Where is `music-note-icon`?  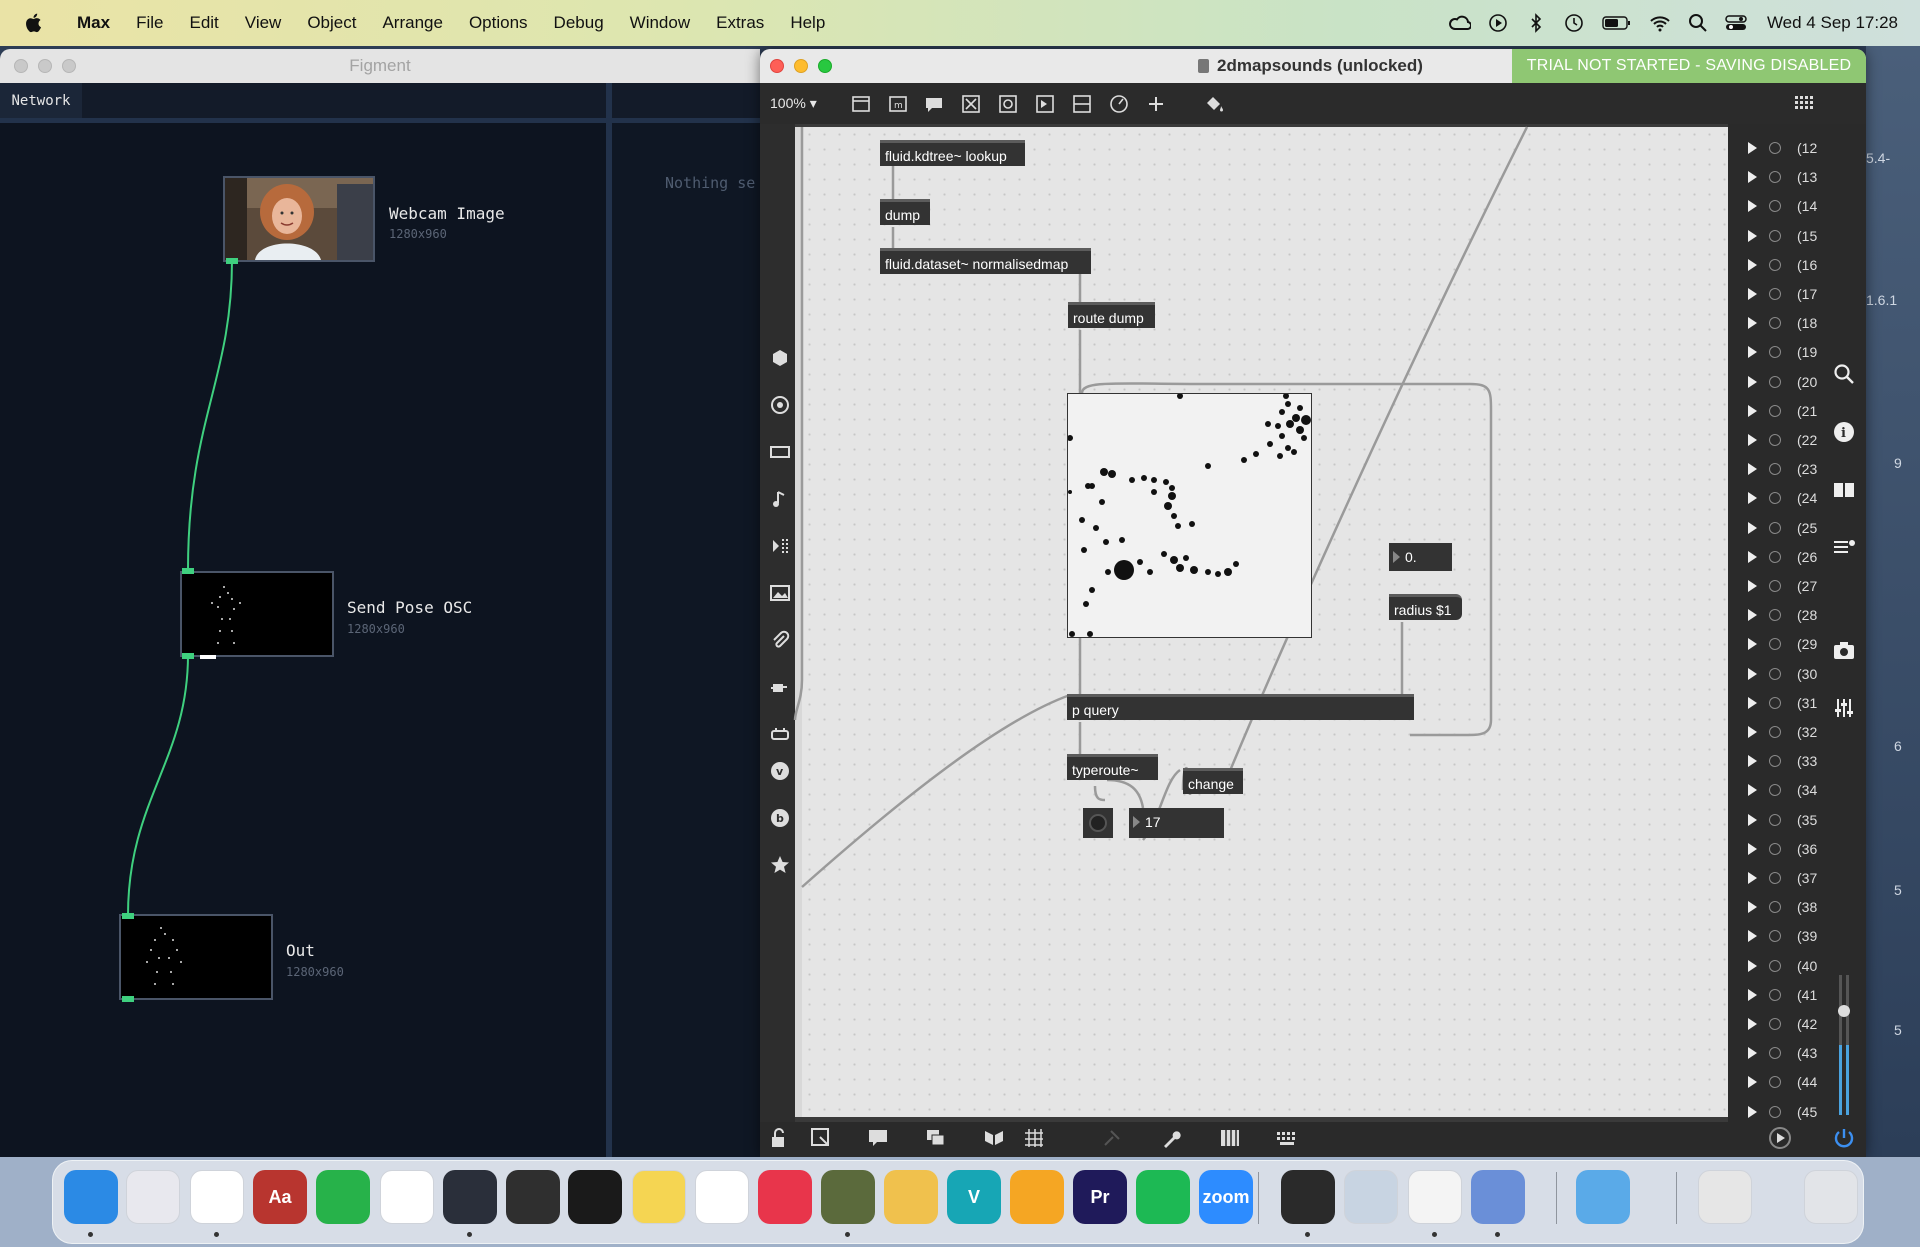
music-note-icon is located at coordinates (780, 499).